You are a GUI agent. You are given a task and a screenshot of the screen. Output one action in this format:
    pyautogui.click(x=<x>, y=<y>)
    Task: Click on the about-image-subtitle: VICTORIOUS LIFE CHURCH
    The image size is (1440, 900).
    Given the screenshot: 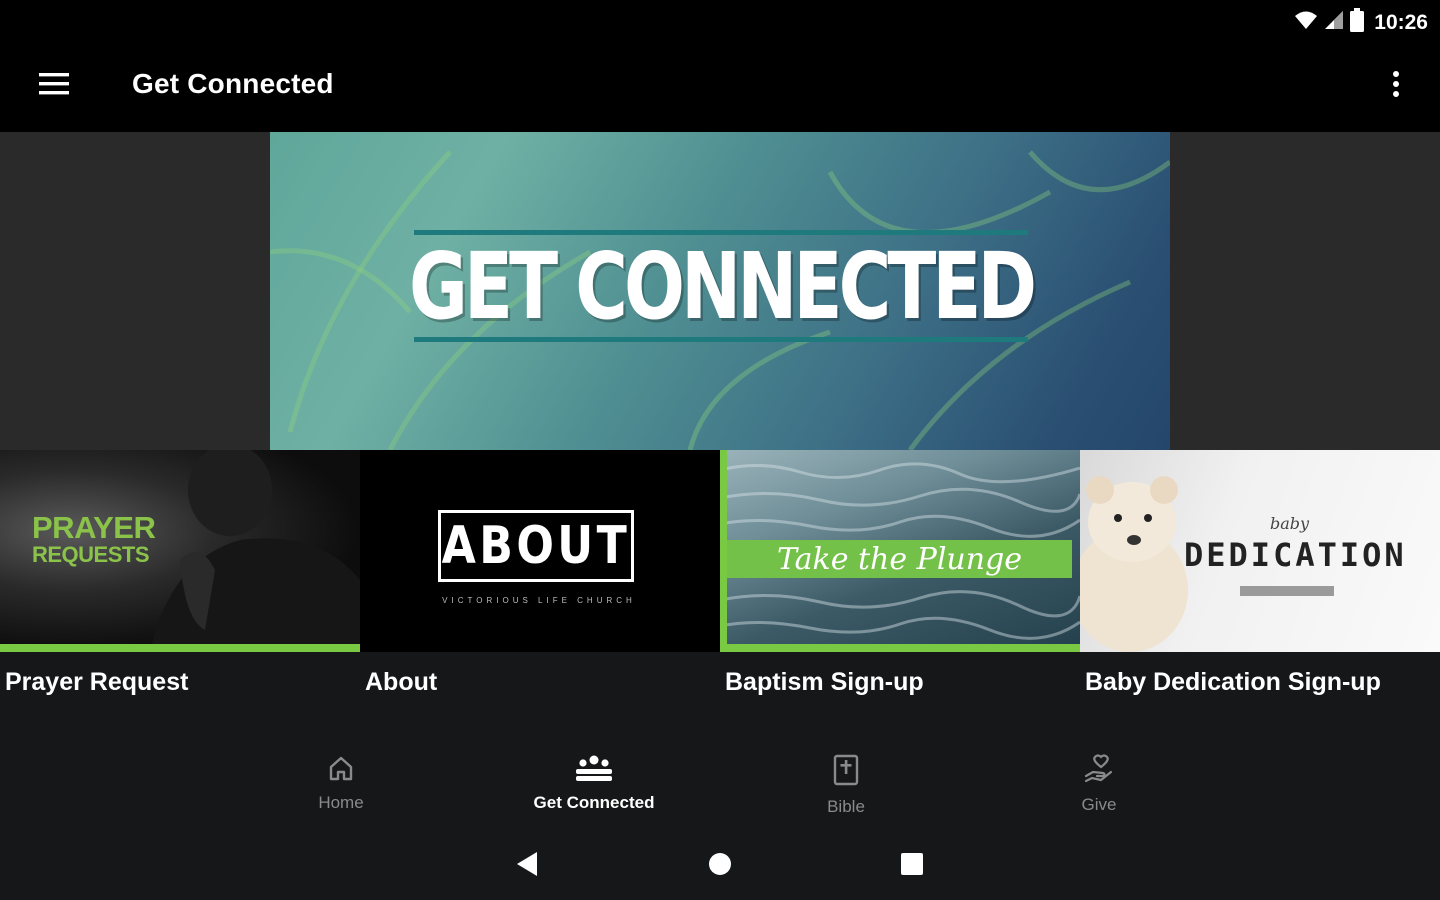 What is the action you would take?
    pyautogui.click(x=539, y=600)
    